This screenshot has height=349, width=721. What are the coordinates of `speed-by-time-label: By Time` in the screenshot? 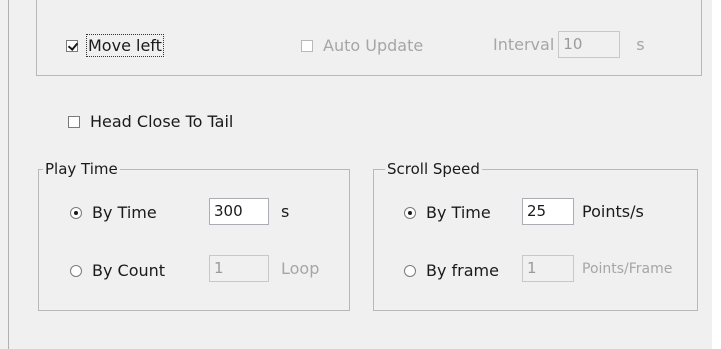 It's located at (458, 212).